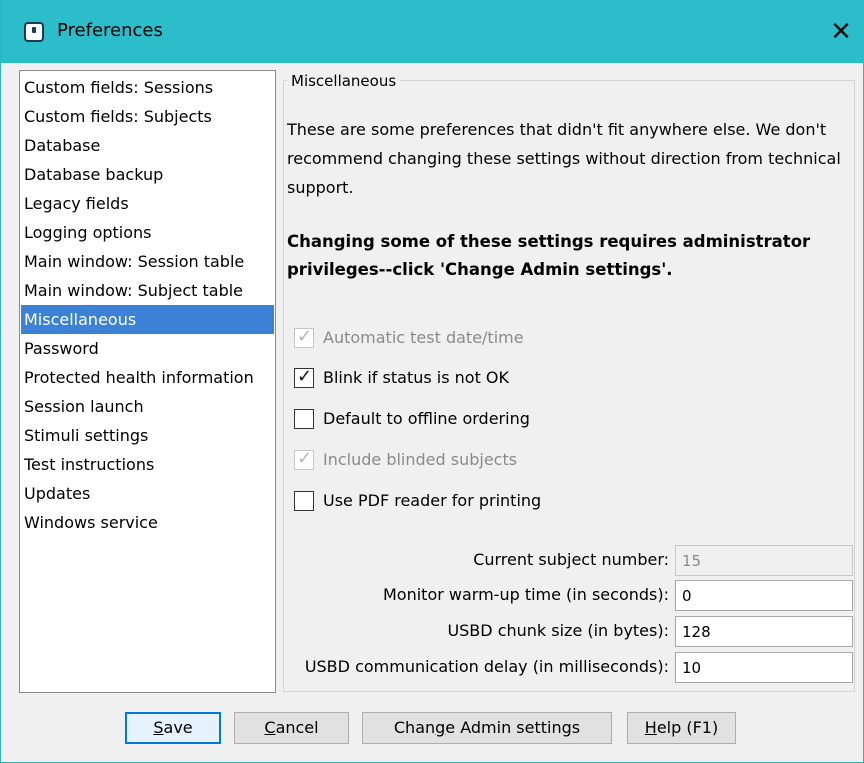  I want to click on nav-item-protected-health-information: Protected health information, so click(147, 377).